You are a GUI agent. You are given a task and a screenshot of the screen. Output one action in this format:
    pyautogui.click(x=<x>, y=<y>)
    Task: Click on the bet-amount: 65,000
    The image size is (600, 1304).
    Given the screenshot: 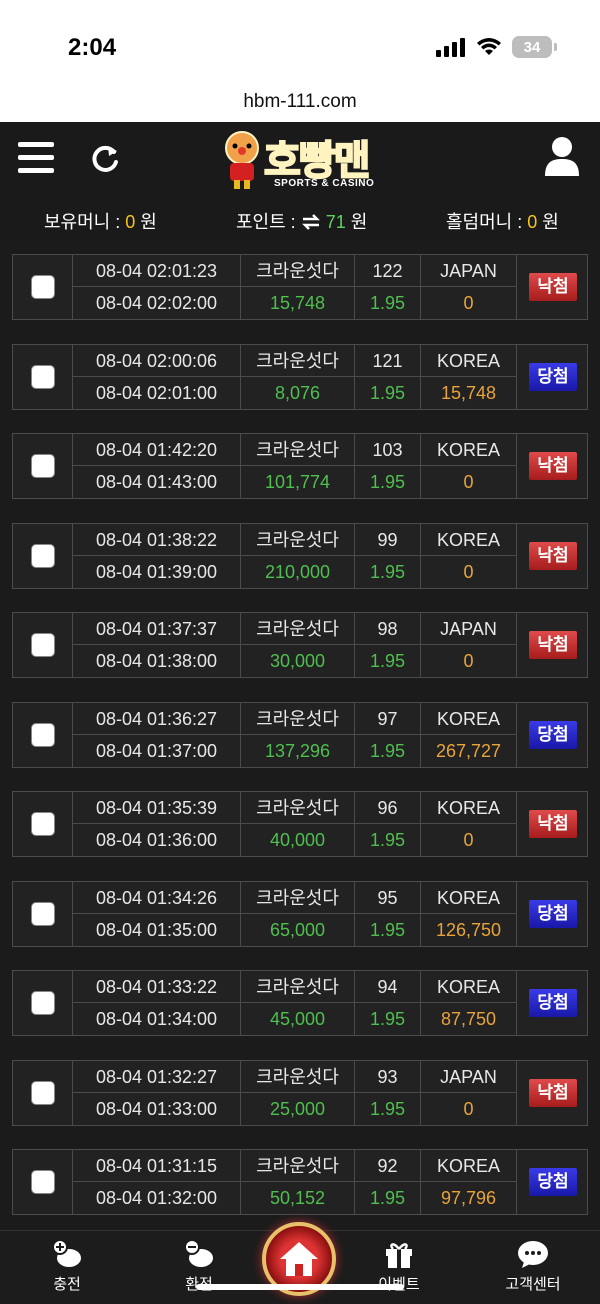 What is the action you would take?
    pyautogui.click(x=298, y=929)
    